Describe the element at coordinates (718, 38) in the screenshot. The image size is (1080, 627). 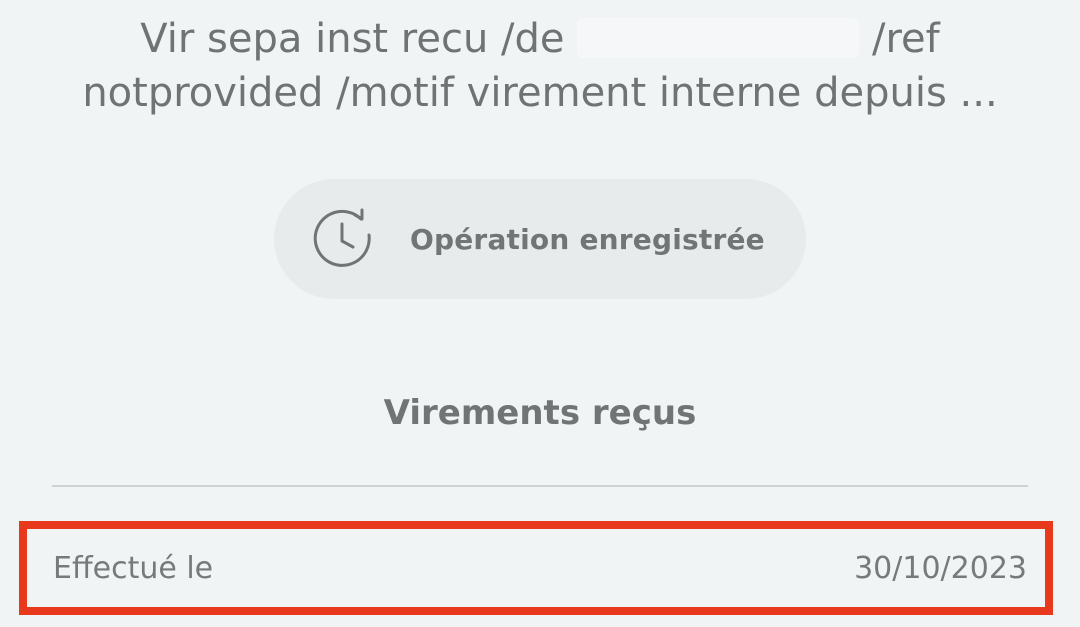
I see `redacted-text` at that location.